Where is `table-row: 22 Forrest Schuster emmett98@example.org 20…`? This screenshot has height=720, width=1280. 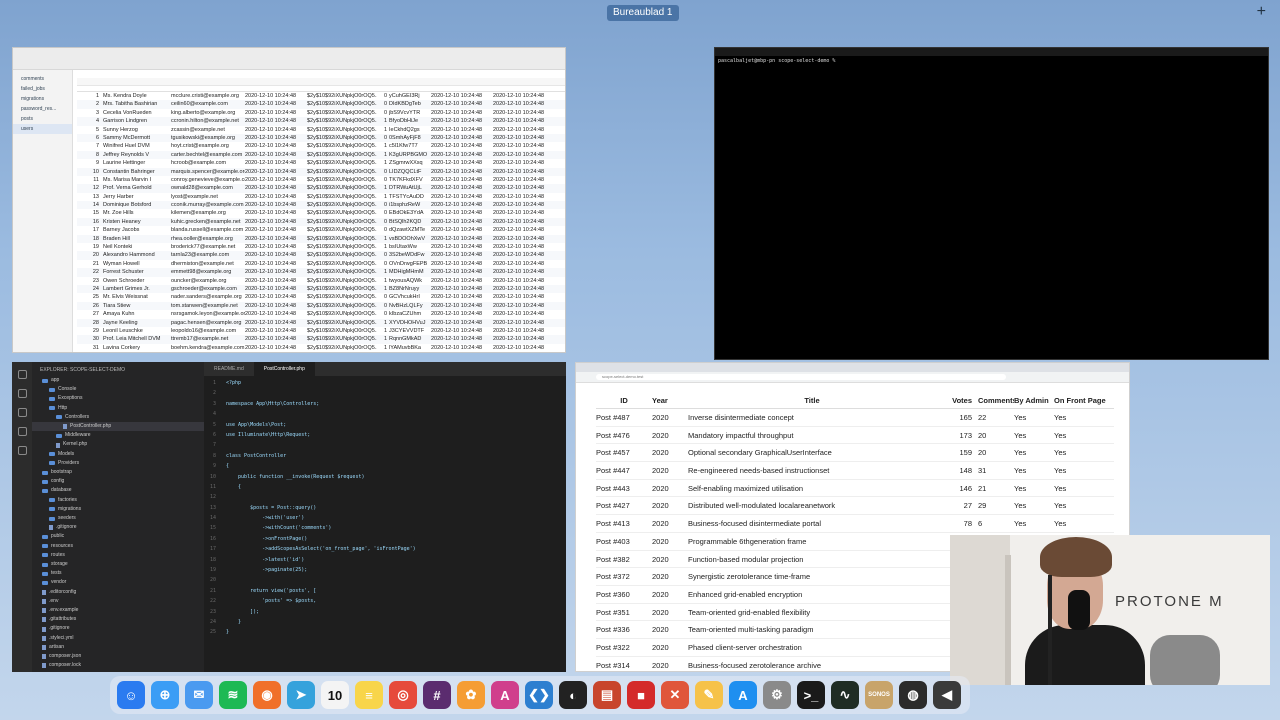
table-row: 22 Forrest Schuster emmett98@example.org 20… is located at coordinates (321, 272).